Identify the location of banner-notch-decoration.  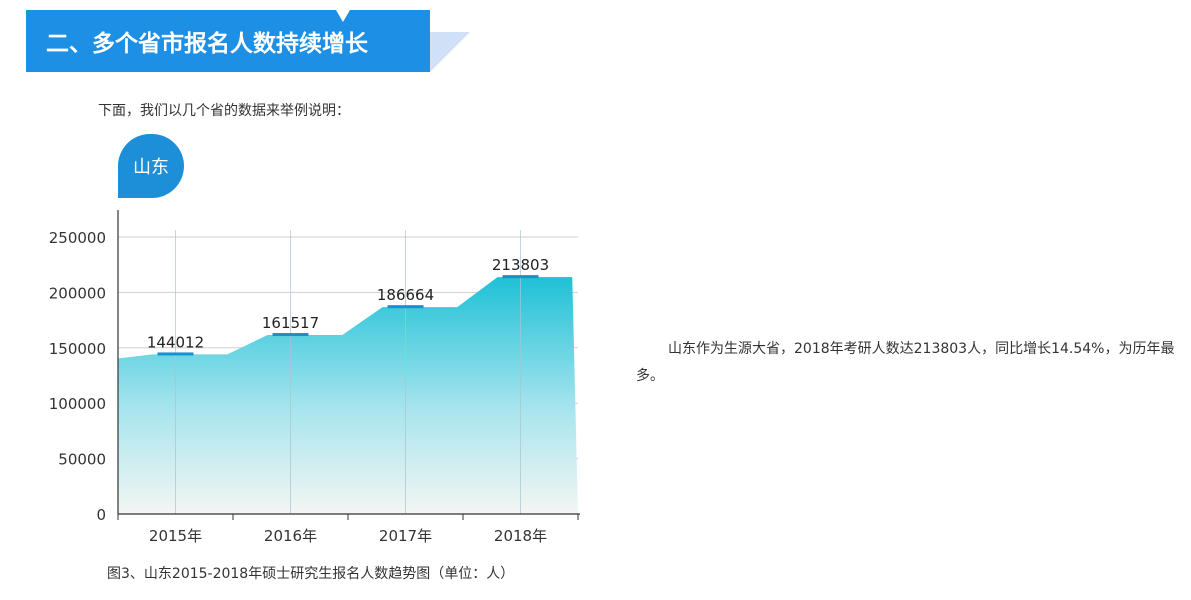
(343, 16).